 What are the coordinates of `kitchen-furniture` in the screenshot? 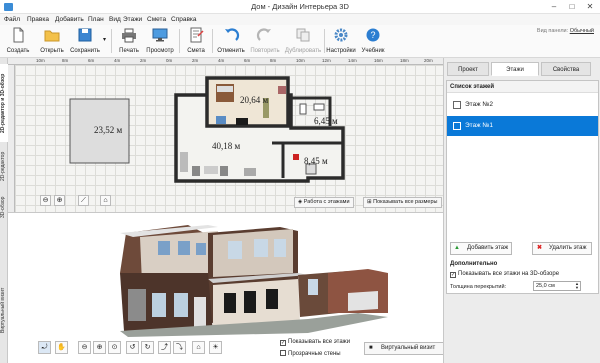 It's located at (250, 172).